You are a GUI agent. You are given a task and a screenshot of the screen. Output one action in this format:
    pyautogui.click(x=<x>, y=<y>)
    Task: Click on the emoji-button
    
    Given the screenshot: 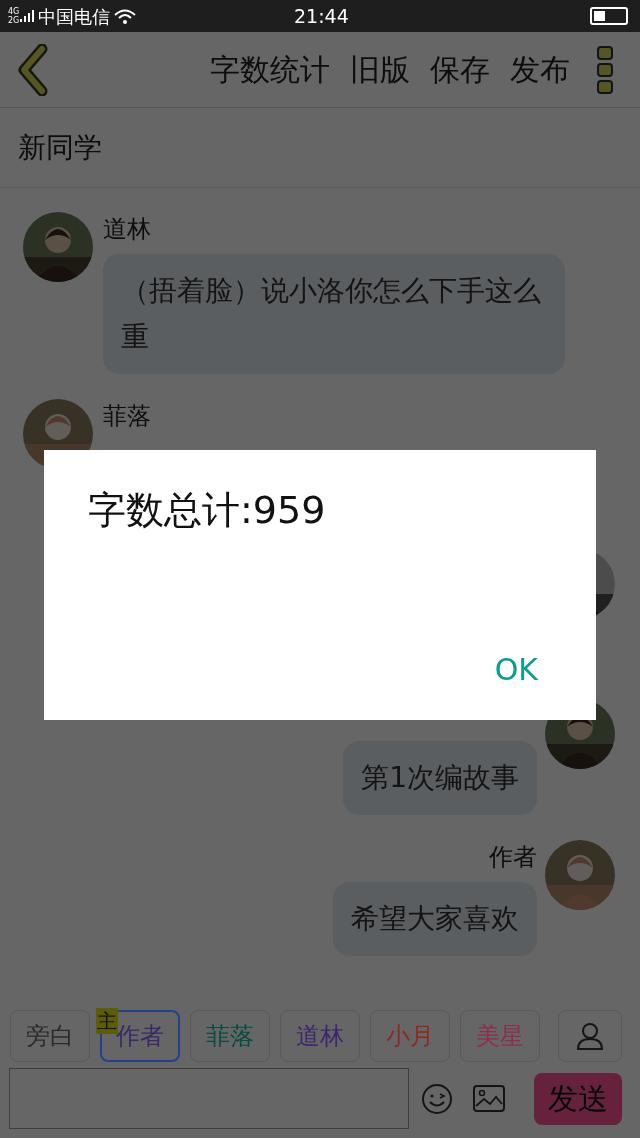 What is the action you would take?
    pyautogui.click(x=437, y=1098)
    